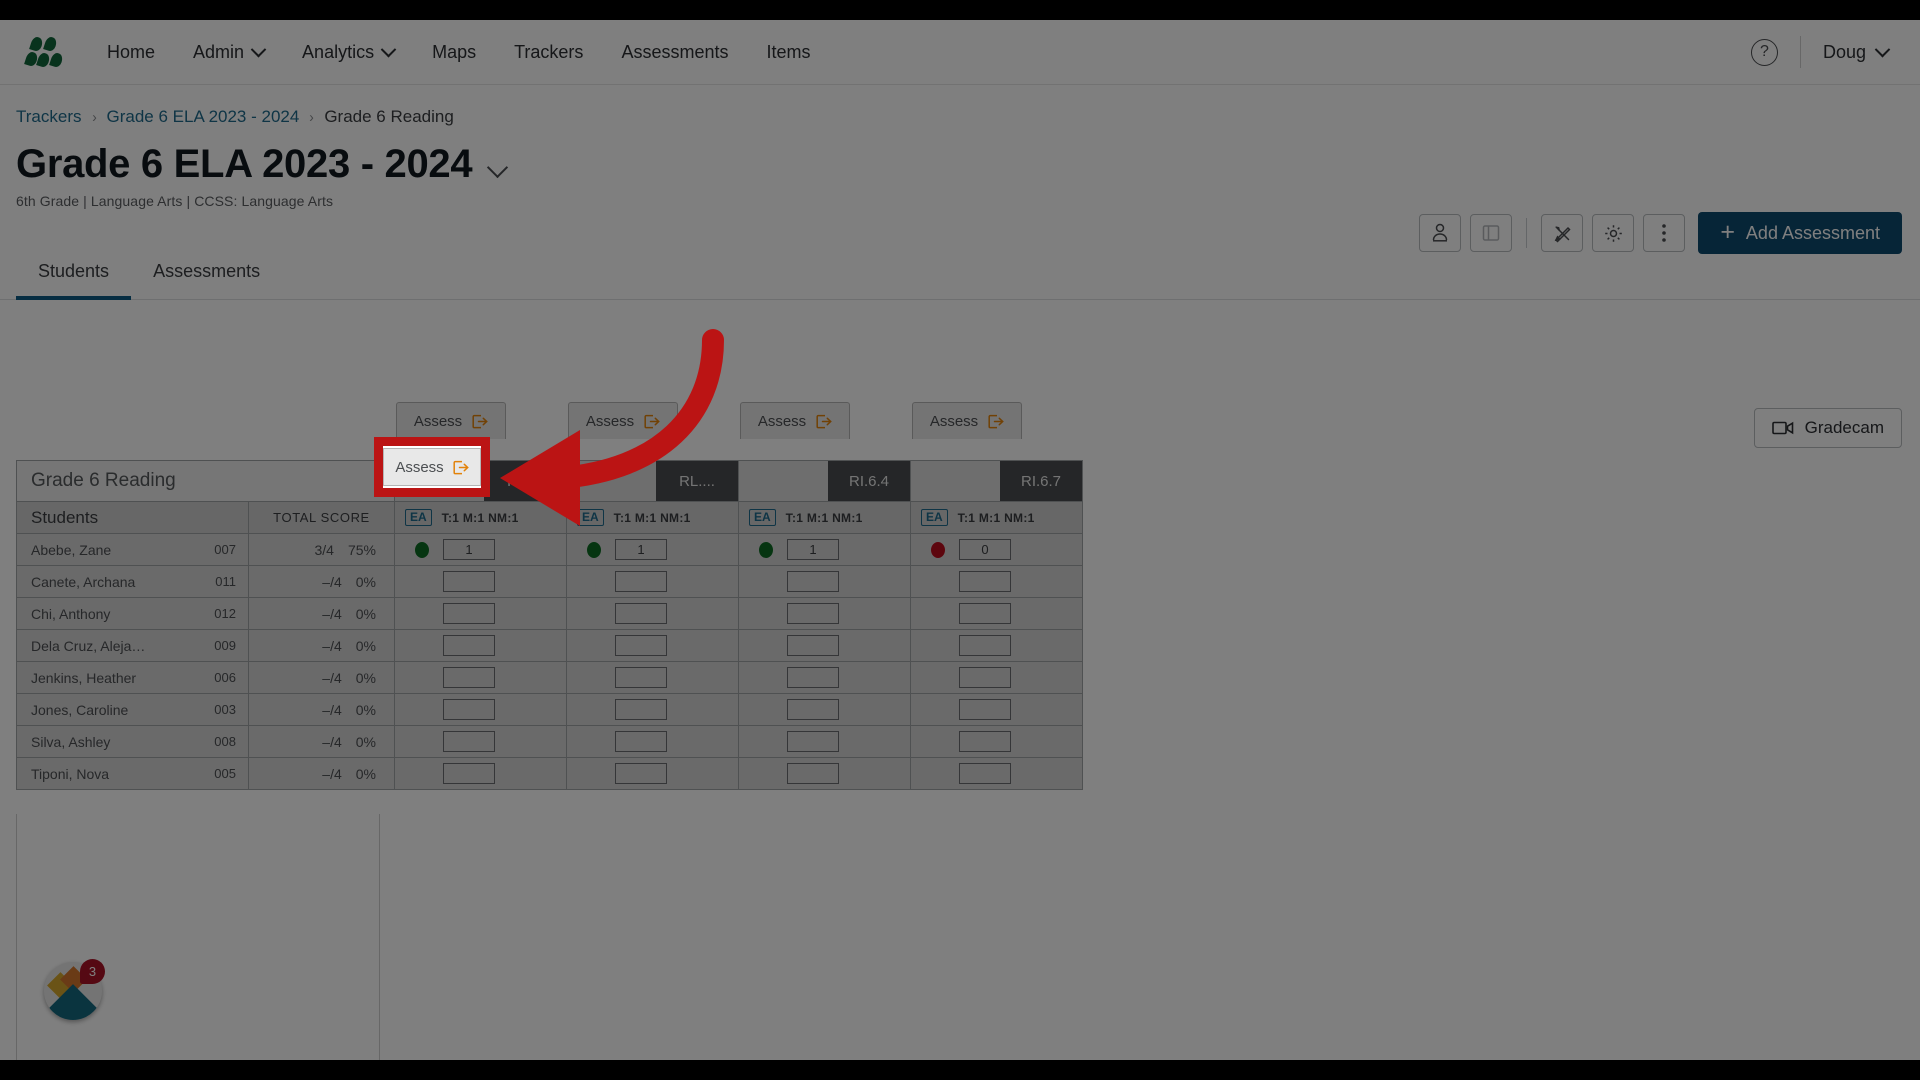 The width and height of the screenshot is (1920, 1080). Describe the element at coordinates (795, 420) in the screenshot. I see `assess-button-3: Assess` at that location.